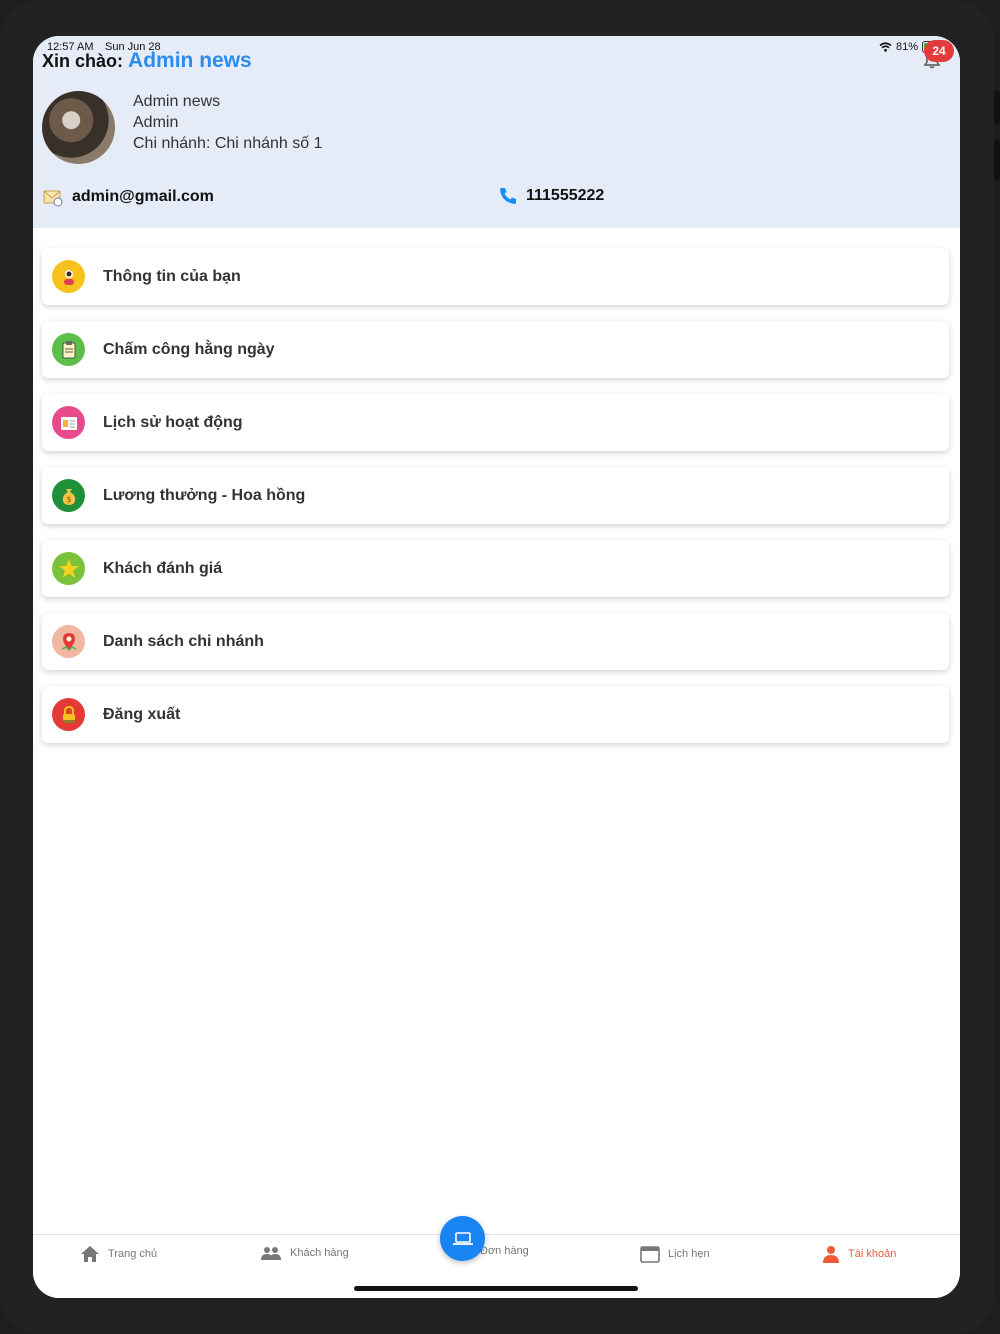  Describe the element at coordinates (177, 101) in the screenshot. I see `profile-name: Admin news` at that location.